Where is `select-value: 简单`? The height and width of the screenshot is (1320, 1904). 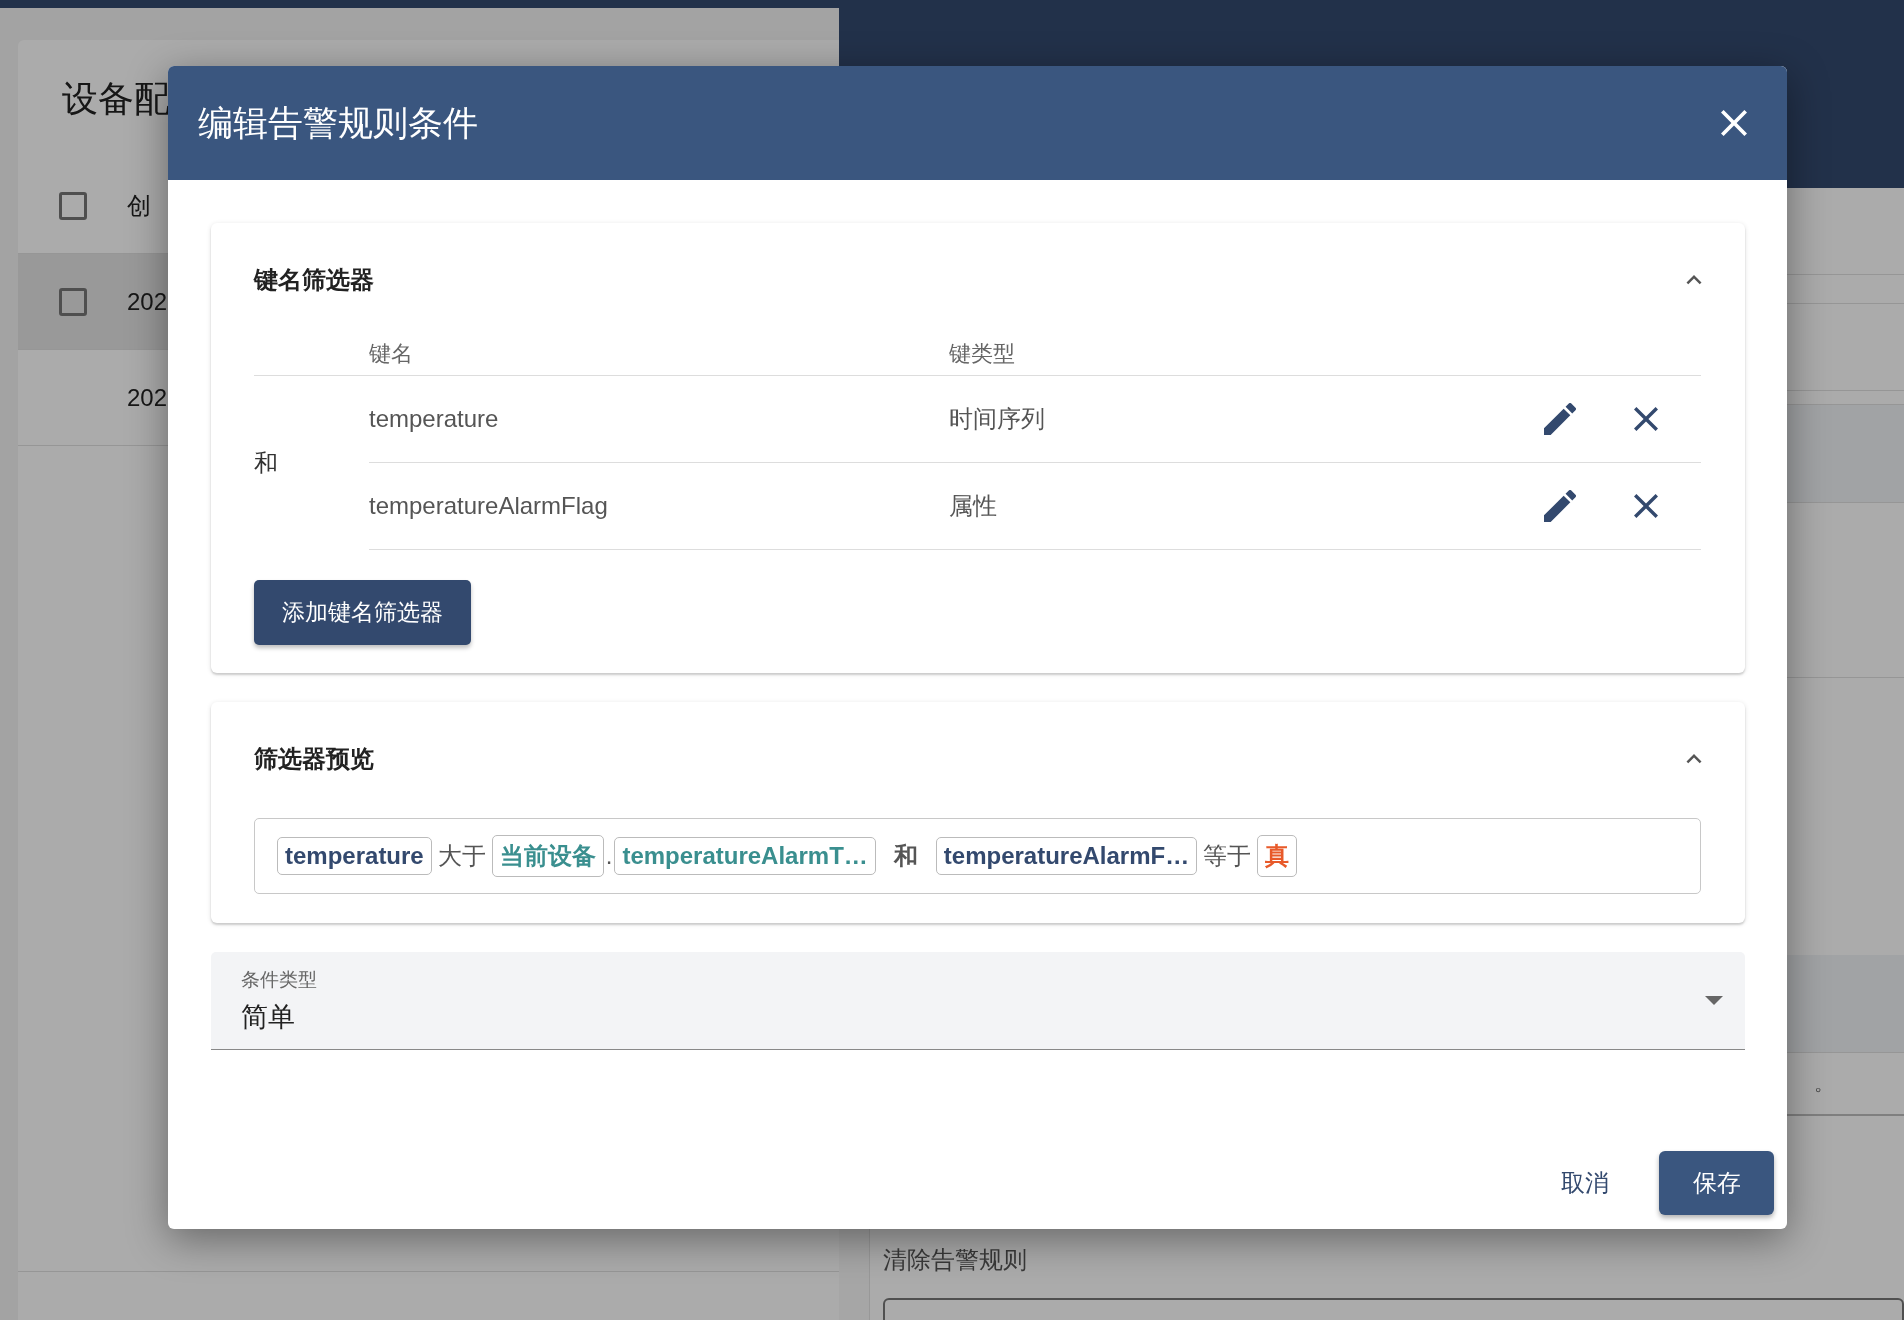
select-value: 简单 is located at coordinates (268, 1017).